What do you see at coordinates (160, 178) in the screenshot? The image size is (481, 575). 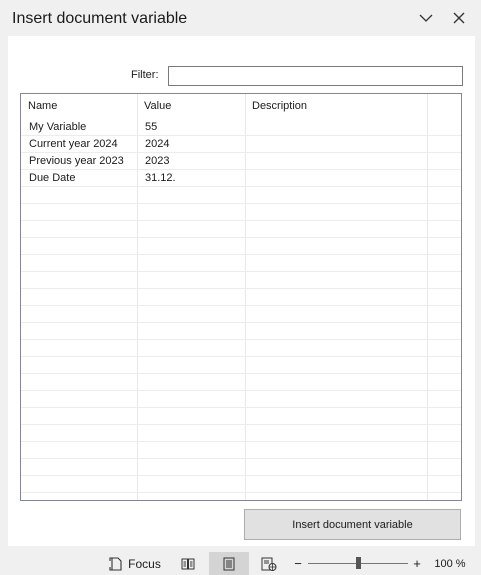 I see `cell-value: 31.12.` at bounding box center [160, 178].